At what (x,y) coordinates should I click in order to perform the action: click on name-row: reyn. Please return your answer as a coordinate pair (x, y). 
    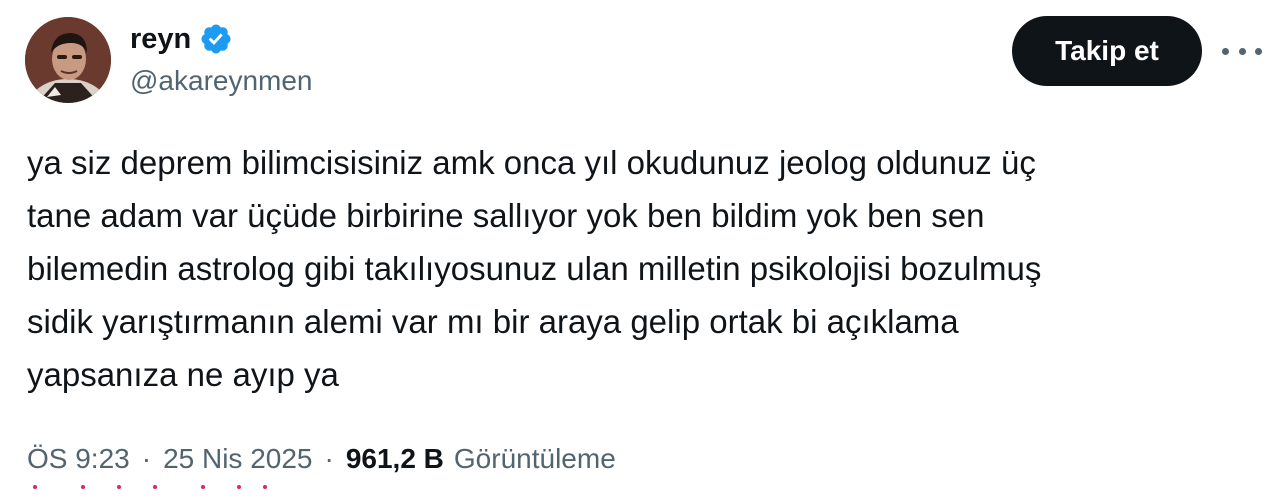
    Looking at the image, I should click on (181, 39).